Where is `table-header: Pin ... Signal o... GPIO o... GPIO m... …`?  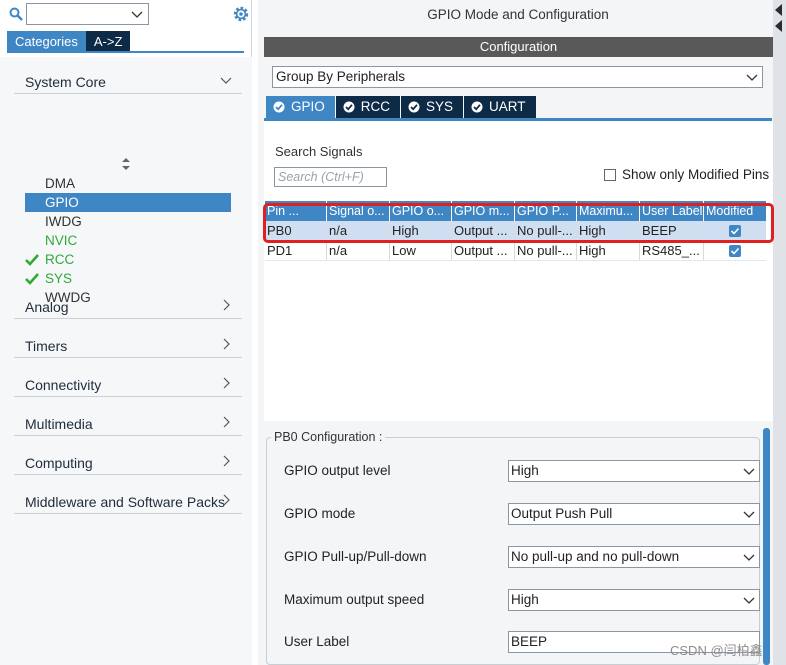 table-header: Pin ... Signal o... GPIO o... GPIO m... … is located at coordinates (517, 211).